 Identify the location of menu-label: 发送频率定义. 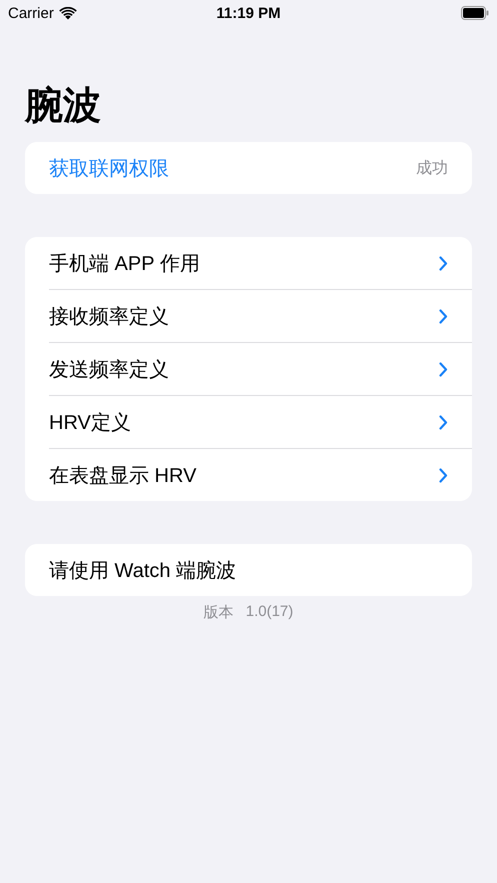
(109, 370).